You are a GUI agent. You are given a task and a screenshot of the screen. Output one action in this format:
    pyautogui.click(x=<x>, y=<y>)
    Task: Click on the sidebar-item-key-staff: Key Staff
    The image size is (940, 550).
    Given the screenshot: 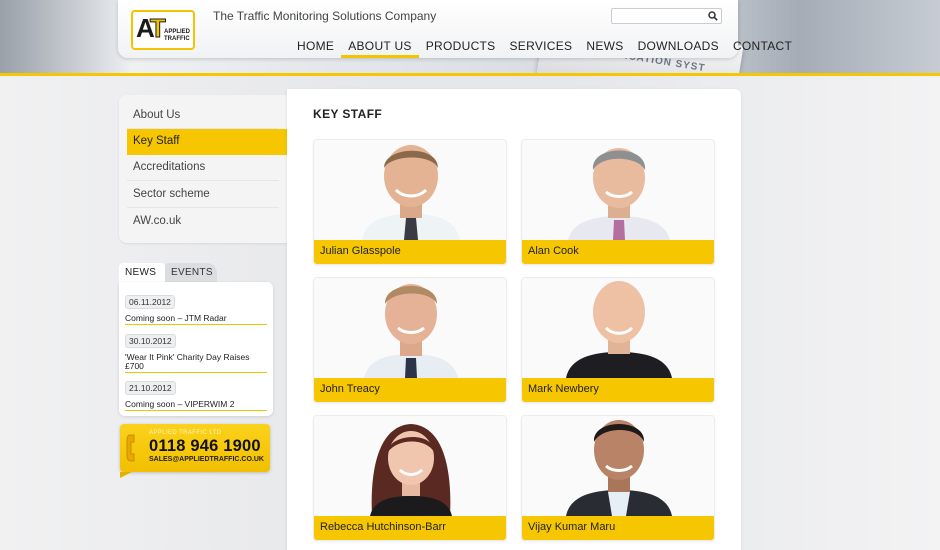 What is the action you would take?
    pyautogui.click(x=213, y=142)
    